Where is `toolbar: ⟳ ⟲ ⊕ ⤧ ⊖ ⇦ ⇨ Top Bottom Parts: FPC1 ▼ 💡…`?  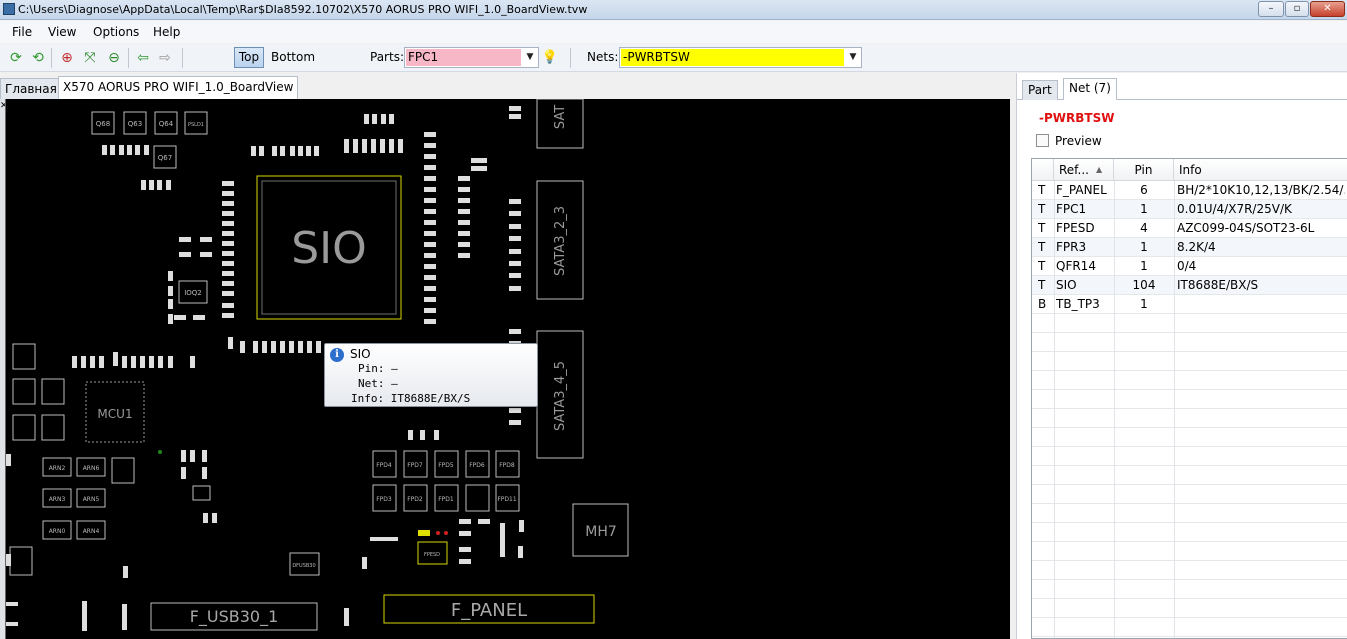
toolbar: ⟳ ⟲ ⊕ ⤧ ⊖ ⇦ ⇨ Top Bottom Parts: FPC1 ▼ 💡… is located at coordinates (673, 58).